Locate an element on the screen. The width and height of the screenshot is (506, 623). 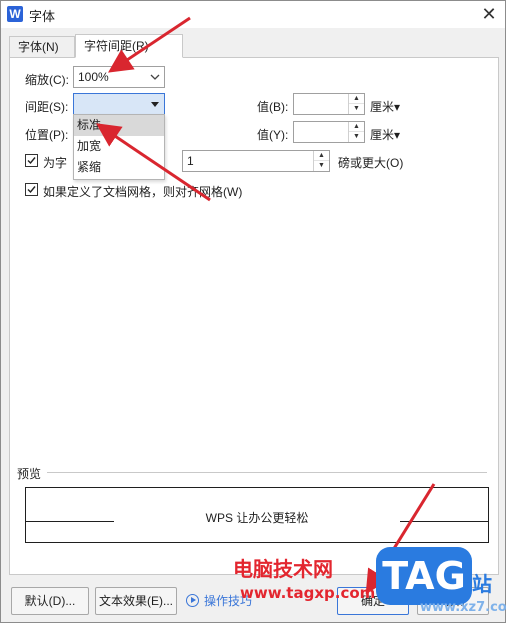
kerning-suffix: 磅或更大(O) is located at coordinates (371, 163).